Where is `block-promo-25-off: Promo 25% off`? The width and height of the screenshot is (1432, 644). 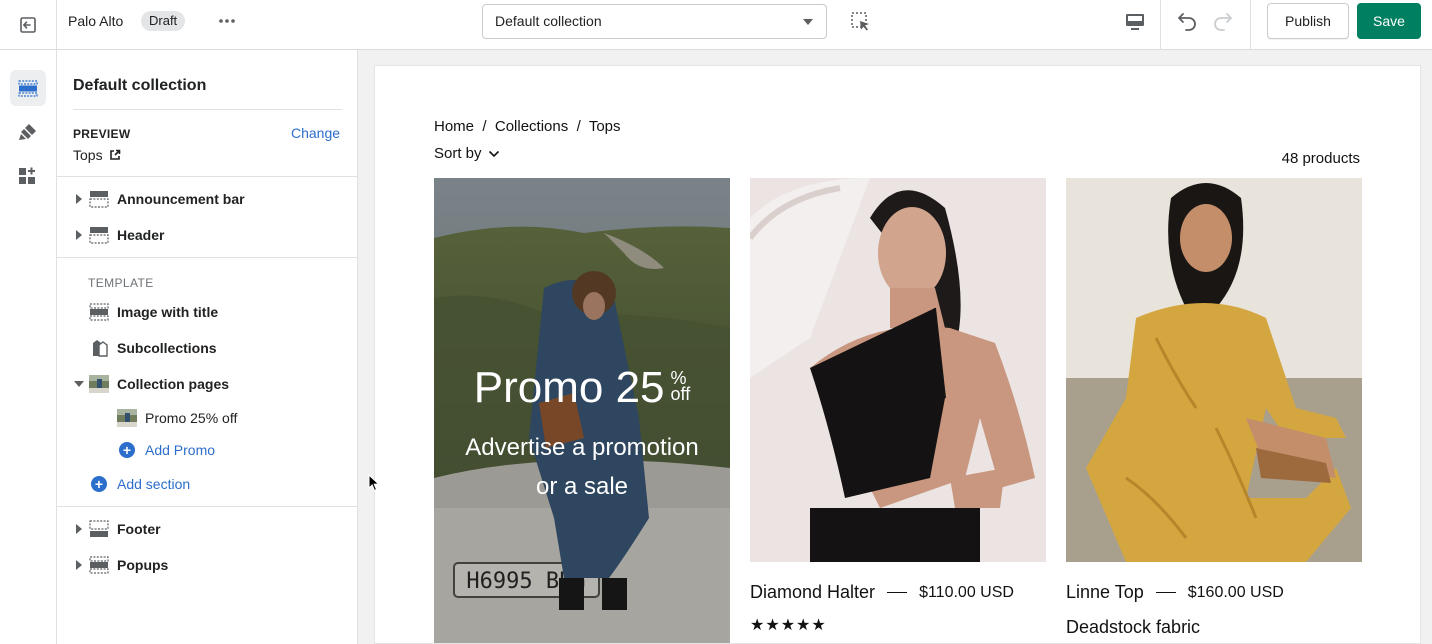
block-promo-25-off: Promo 25% off is located at coordinates (207, 418).